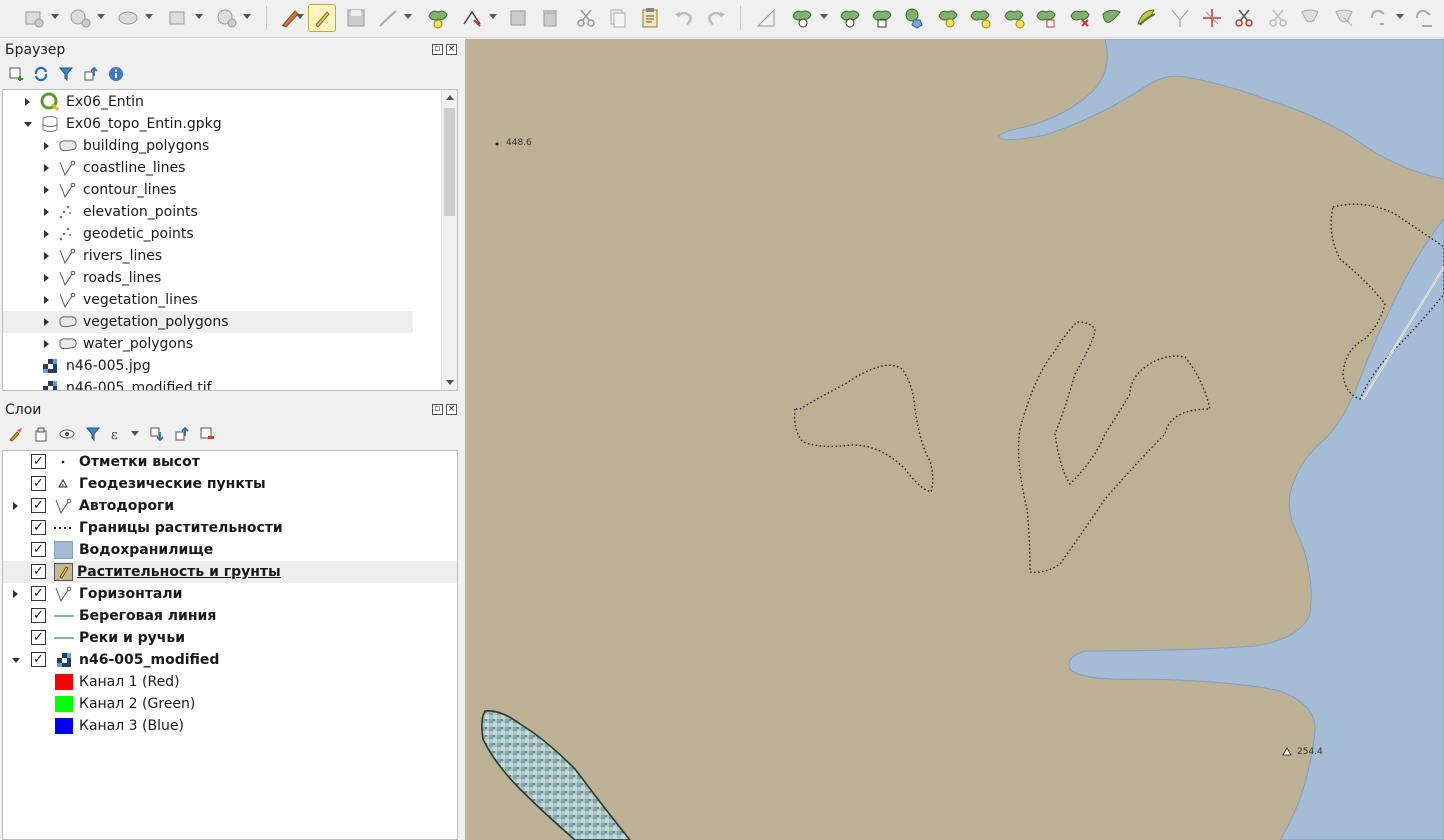 This screenshot has height=840, width=1444. I want to click on browser-item-building-polygons: building_polygons, so click(223, 146).